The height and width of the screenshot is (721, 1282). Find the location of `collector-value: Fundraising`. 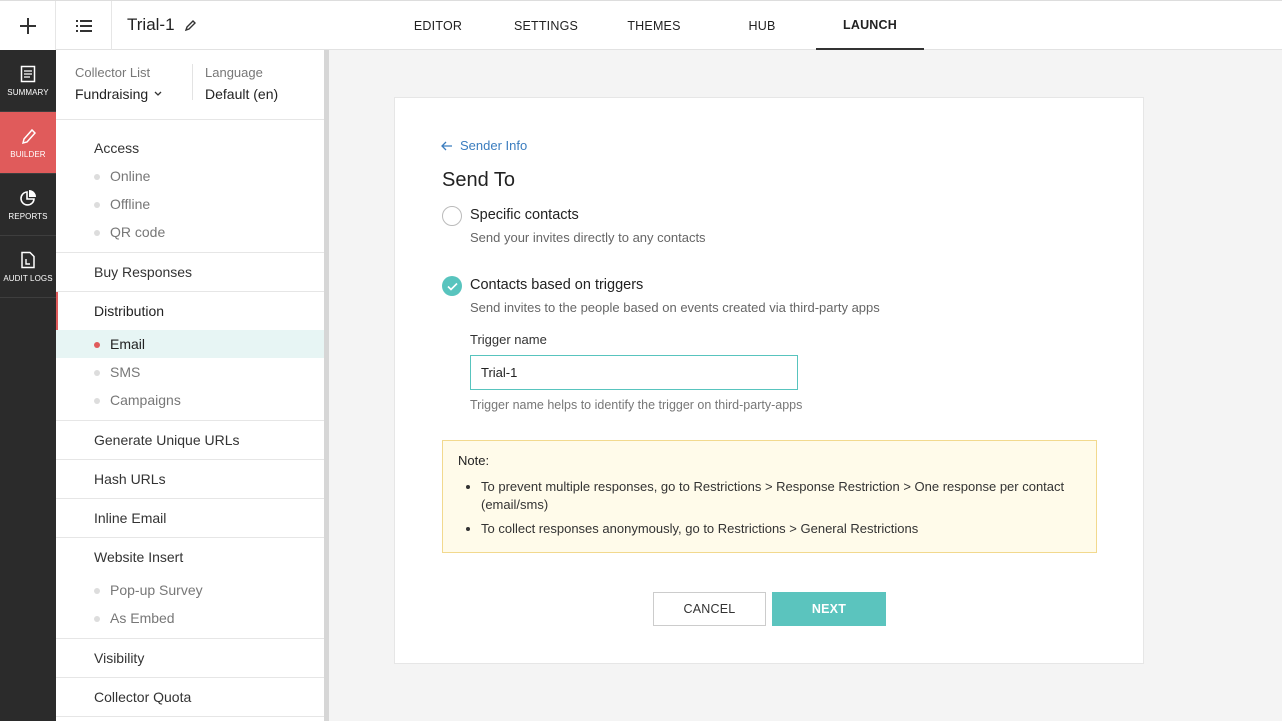

collector-value: Fundraising is located at coordinates (112, 94).